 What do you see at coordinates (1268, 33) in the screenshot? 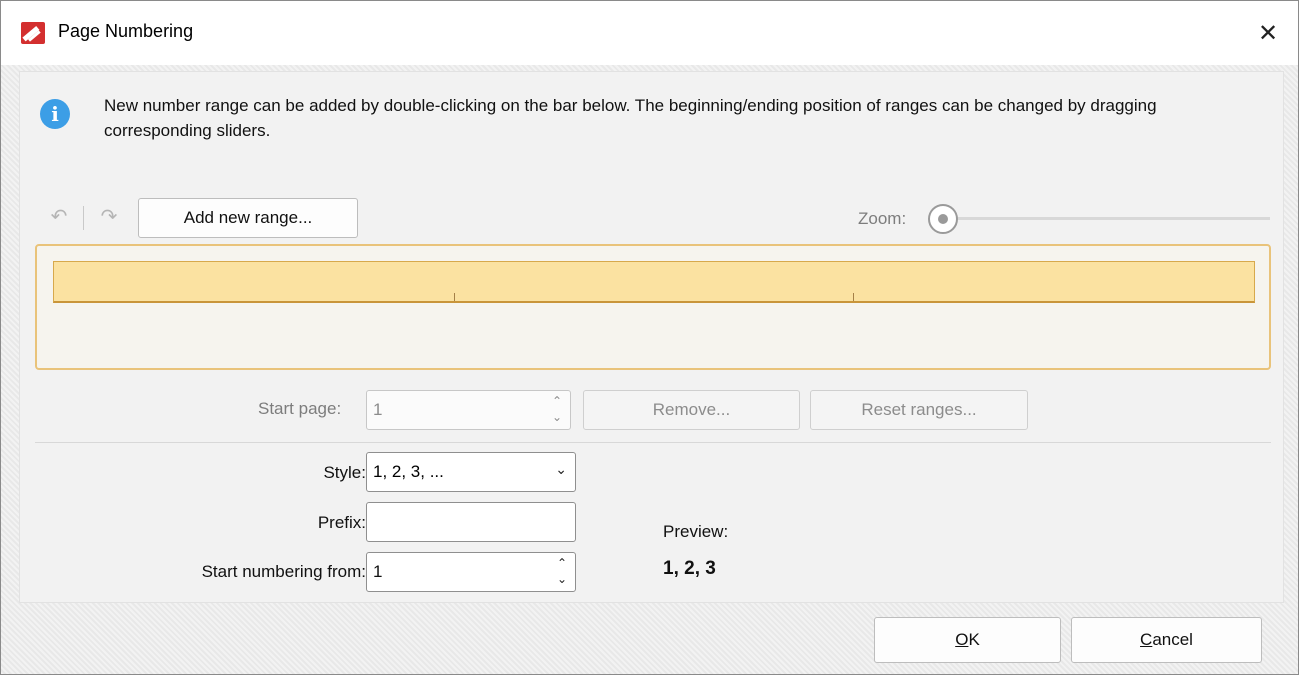
I see `close-button: ✕` at bounding box center [1268, 33].